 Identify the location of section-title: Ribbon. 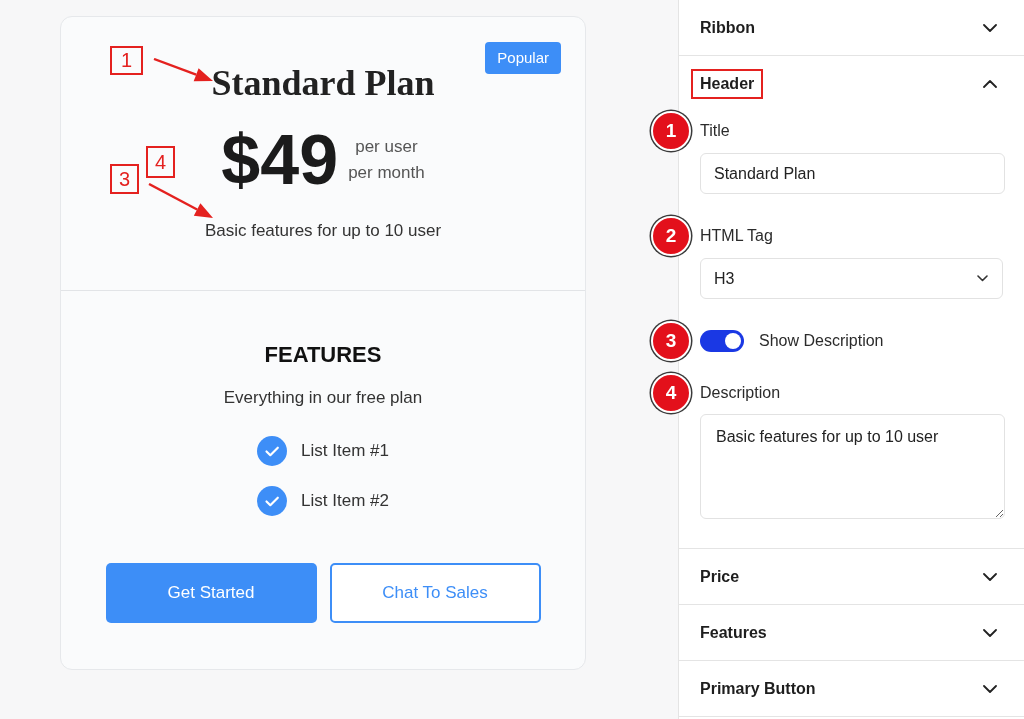
(728, 27).